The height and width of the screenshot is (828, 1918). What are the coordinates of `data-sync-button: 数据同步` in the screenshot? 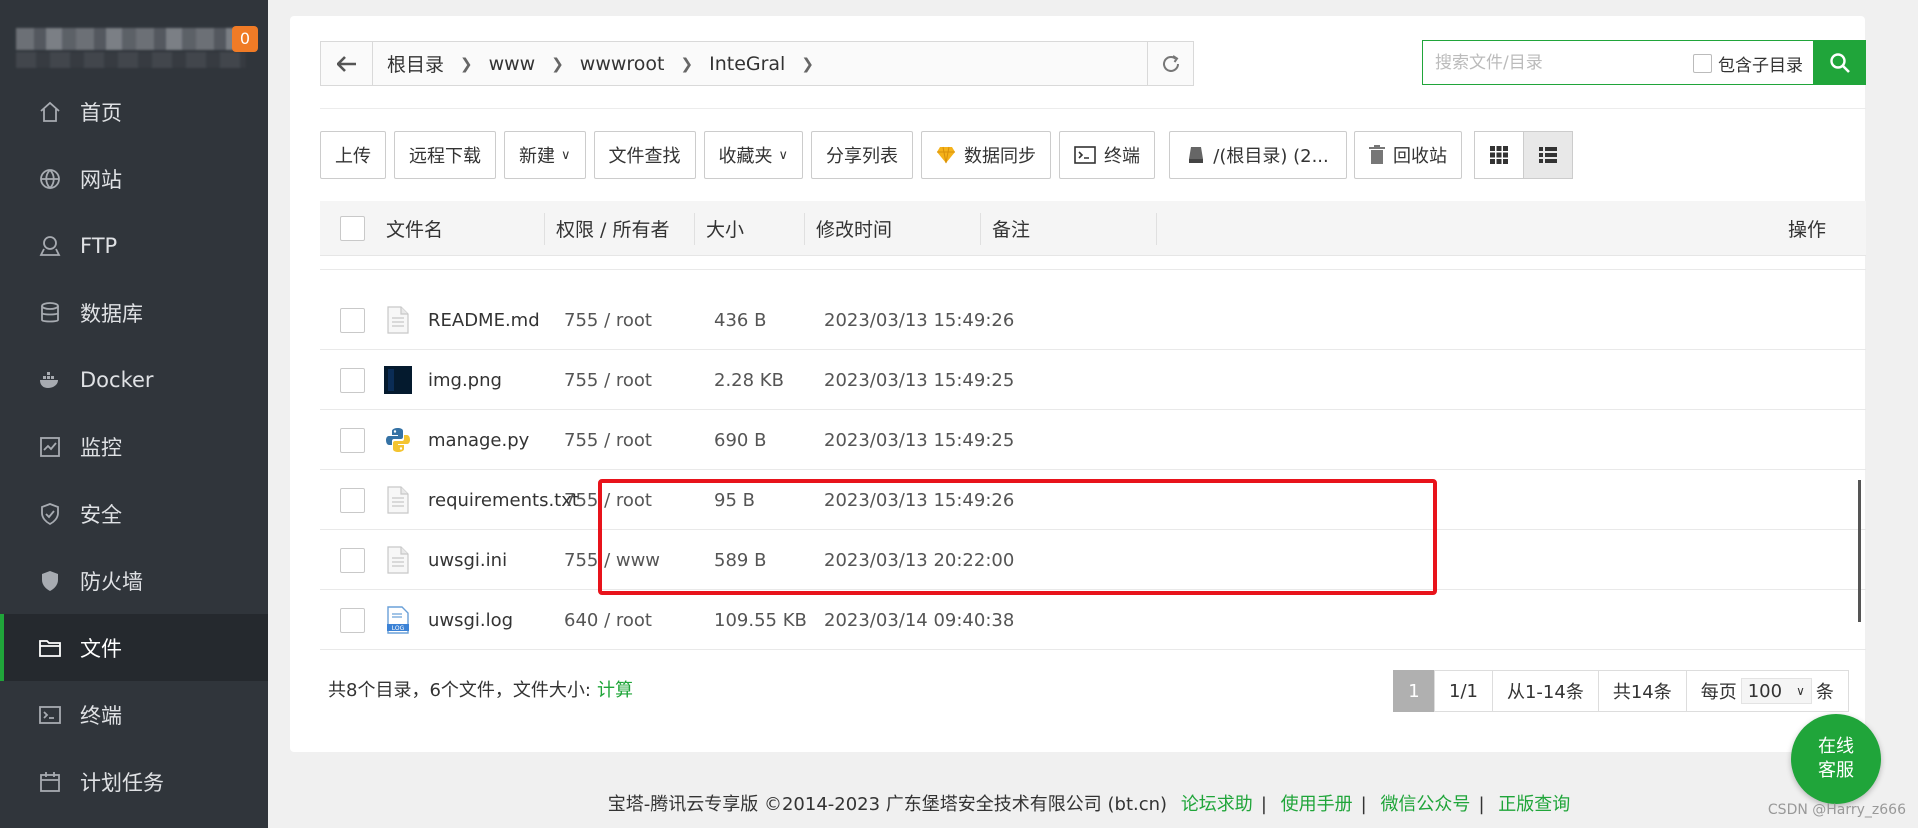 It's located at (986, 155).